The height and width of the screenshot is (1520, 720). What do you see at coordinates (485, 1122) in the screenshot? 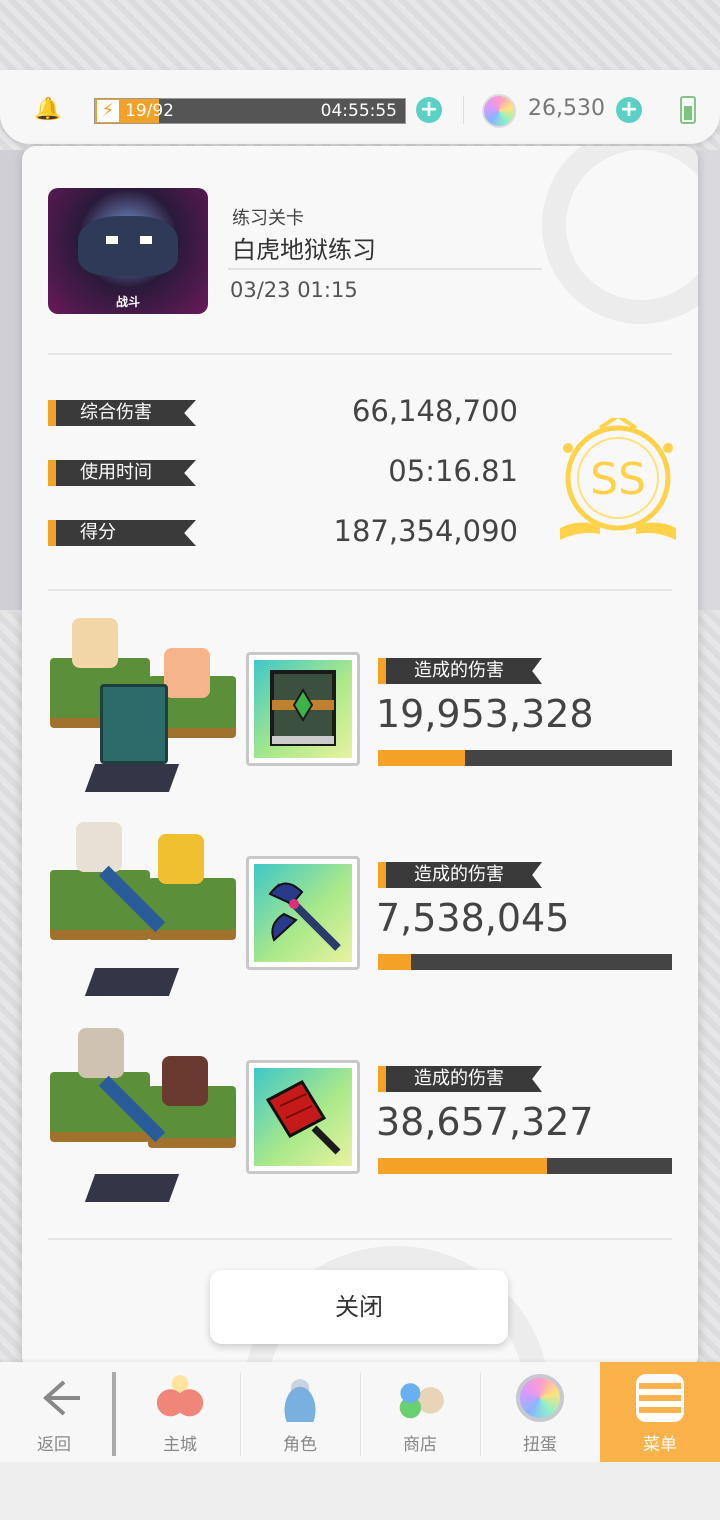
I see `damage-value: 38,657,327` at bounding box center [485, 1122].